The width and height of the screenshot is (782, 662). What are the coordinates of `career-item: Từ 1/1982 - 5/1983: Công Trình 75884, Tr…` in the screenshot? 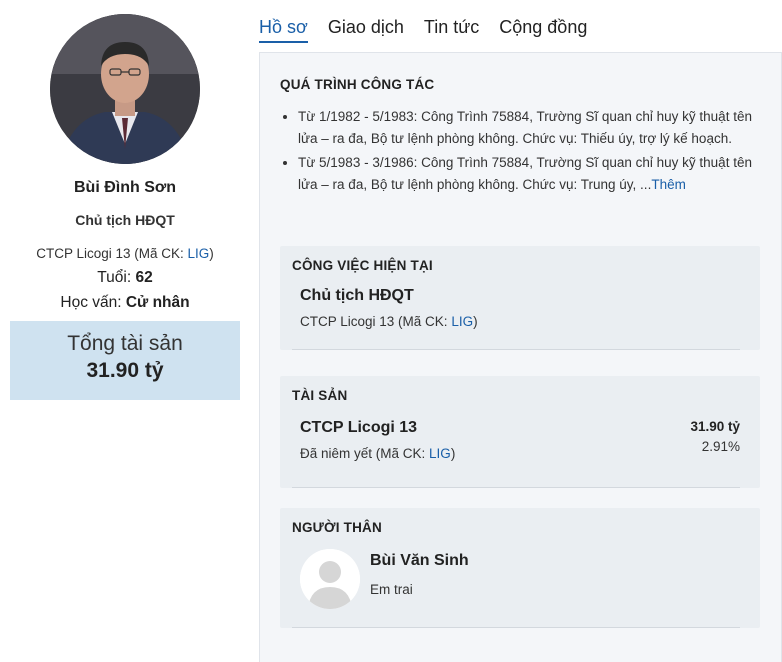 It's located at (531, 128).